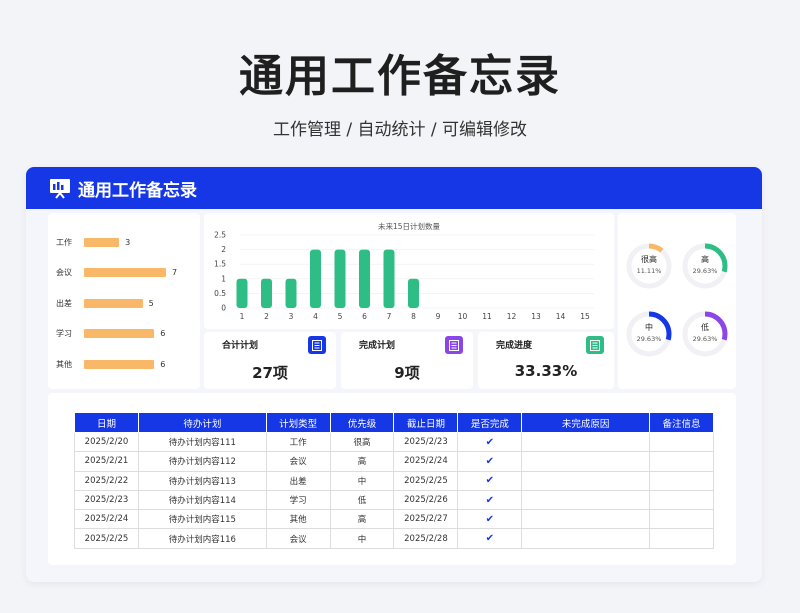  I want to click on table-row: 2025/2/25 待办计划内容116 会议中 2025/2/28 ✔, so click(394, 538).